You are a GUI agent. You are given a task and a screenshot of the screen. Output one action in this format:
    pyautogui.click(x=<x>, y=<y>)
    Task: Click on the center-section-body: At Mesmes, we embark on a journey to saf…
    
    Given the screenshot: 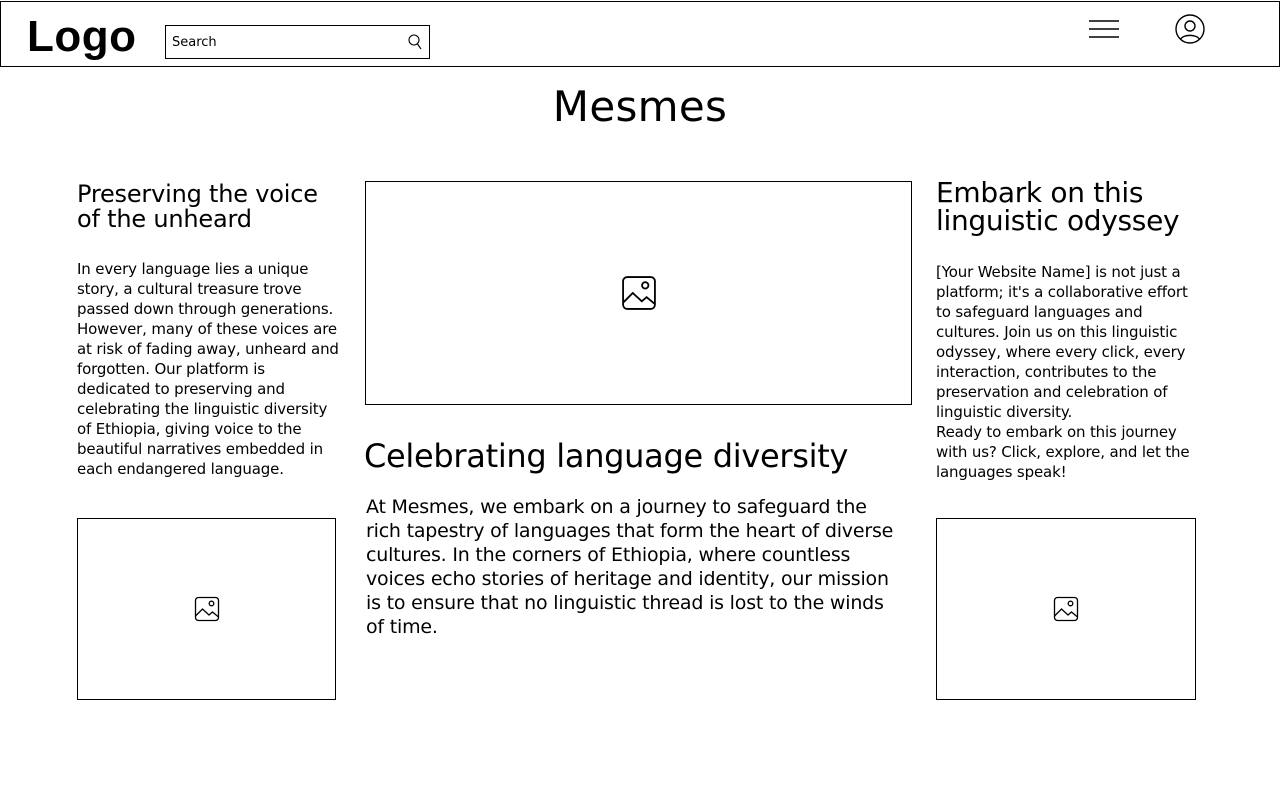 What is the action you would take?
    pyautogui.click(x=630, y=567)
    